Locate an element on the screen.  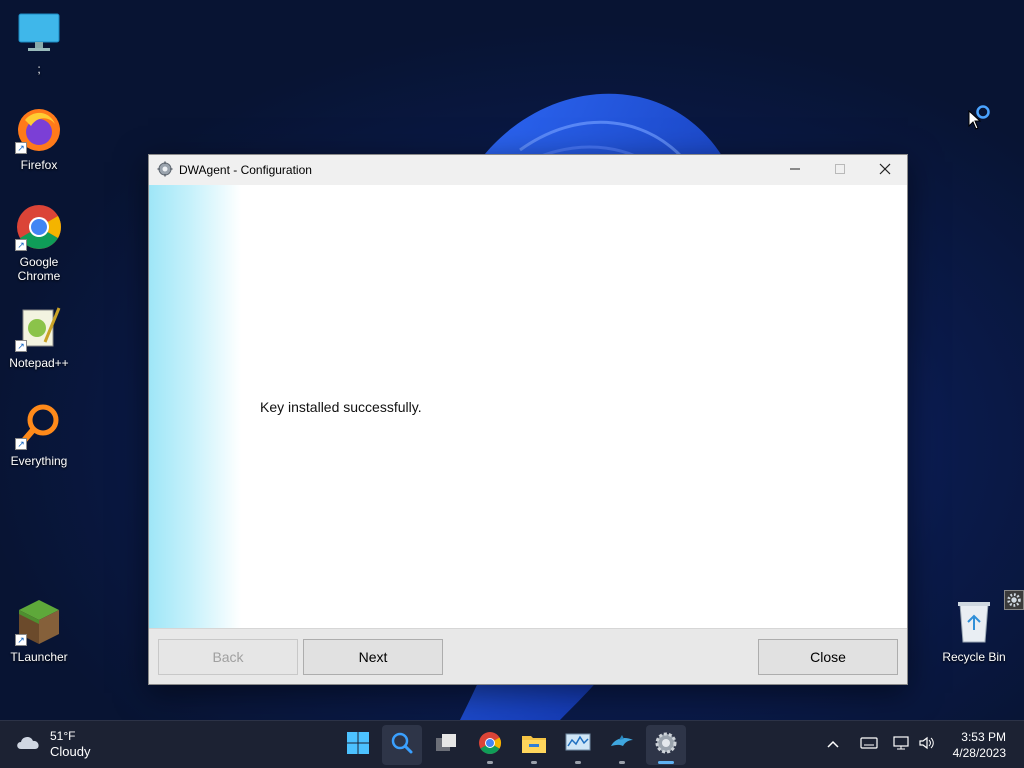
maximize-icon is located at coordinates (840, 170).